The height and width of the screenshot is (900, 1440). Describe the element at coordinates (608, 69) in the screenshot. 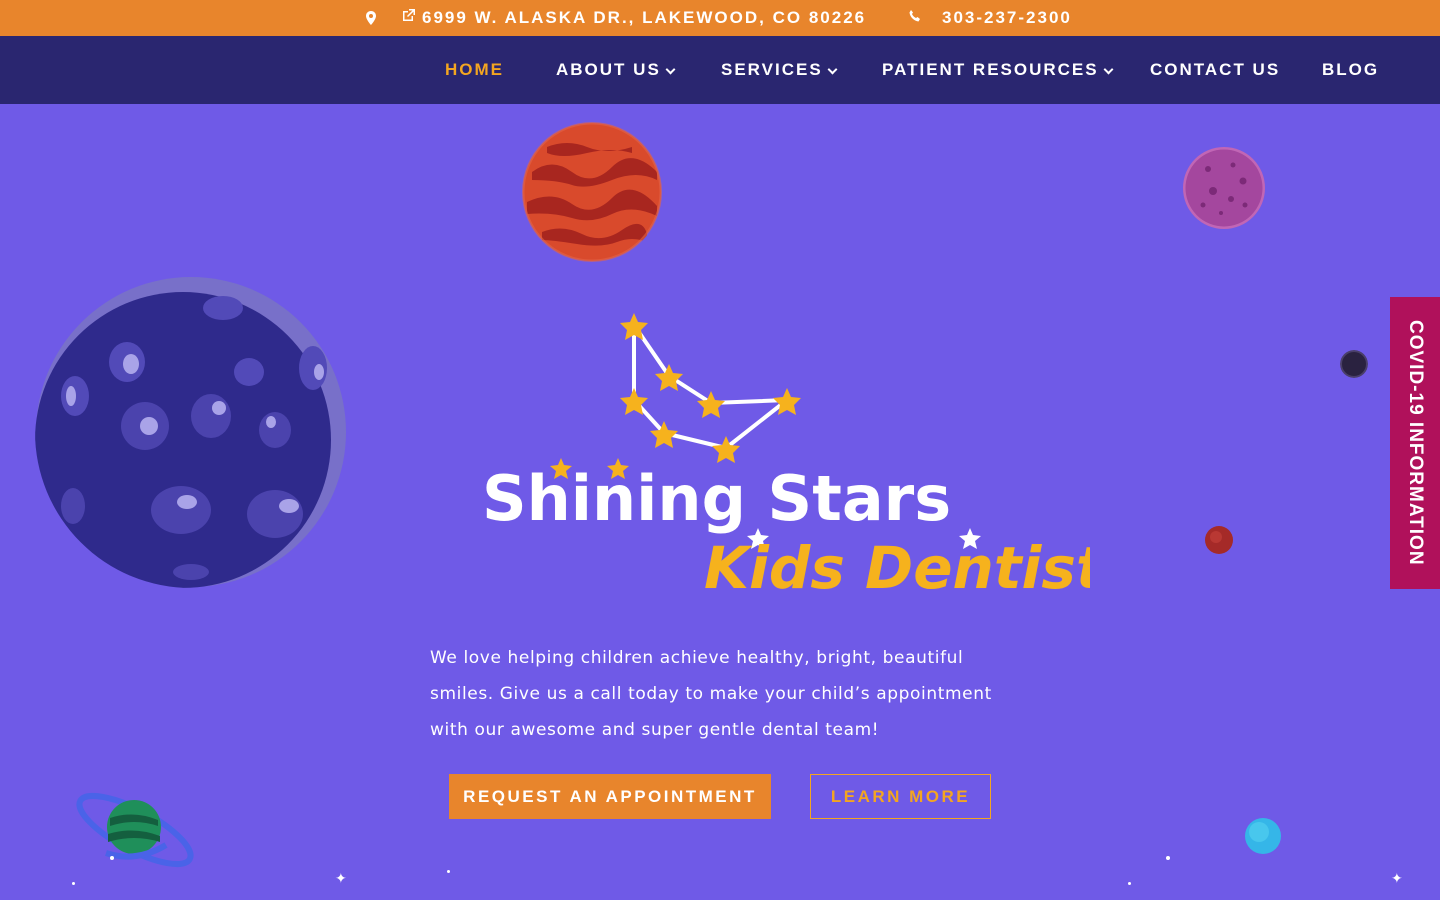

I see `nav-about-us-label: ABOUT US` at that location.